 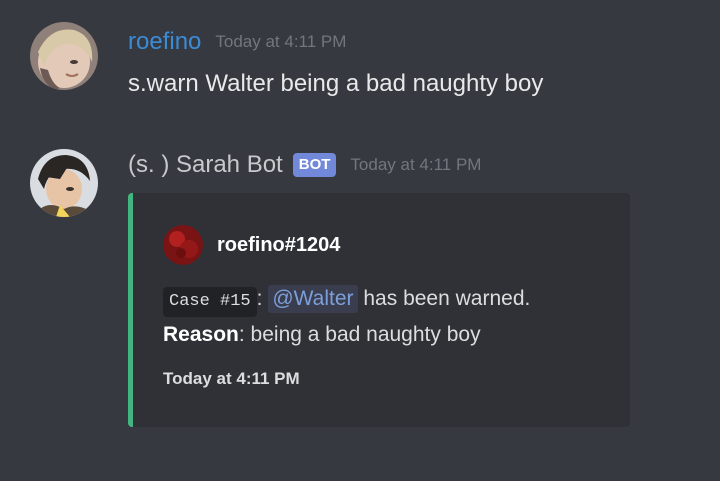 I want to click on embed-author: roefino#1204, so click(x=251, y=245).